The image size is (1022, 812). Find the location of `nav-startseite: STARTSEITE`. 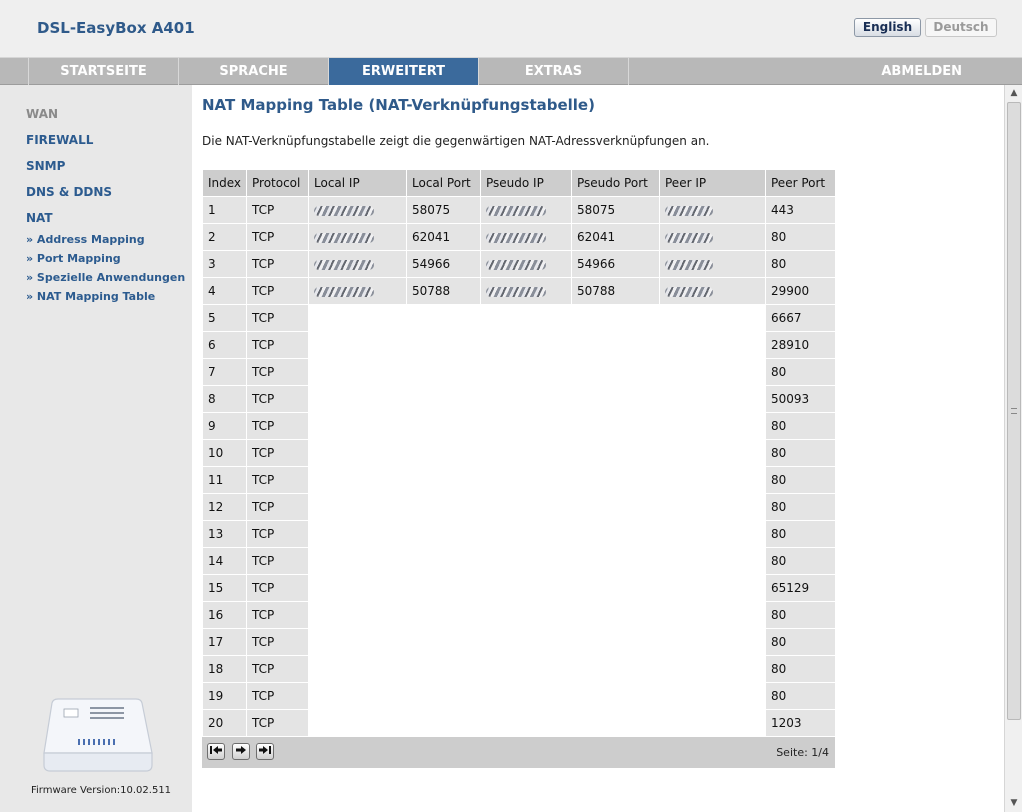

nav-startseite: STARTSEITE is located at coordinates (103, 71).